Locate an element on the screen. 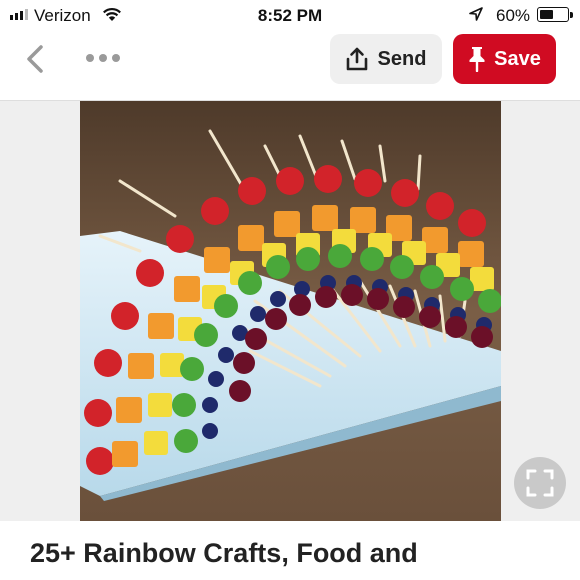 This screenshot has width=580, height=580. send-label: Send is located at coordinates (402, 58).